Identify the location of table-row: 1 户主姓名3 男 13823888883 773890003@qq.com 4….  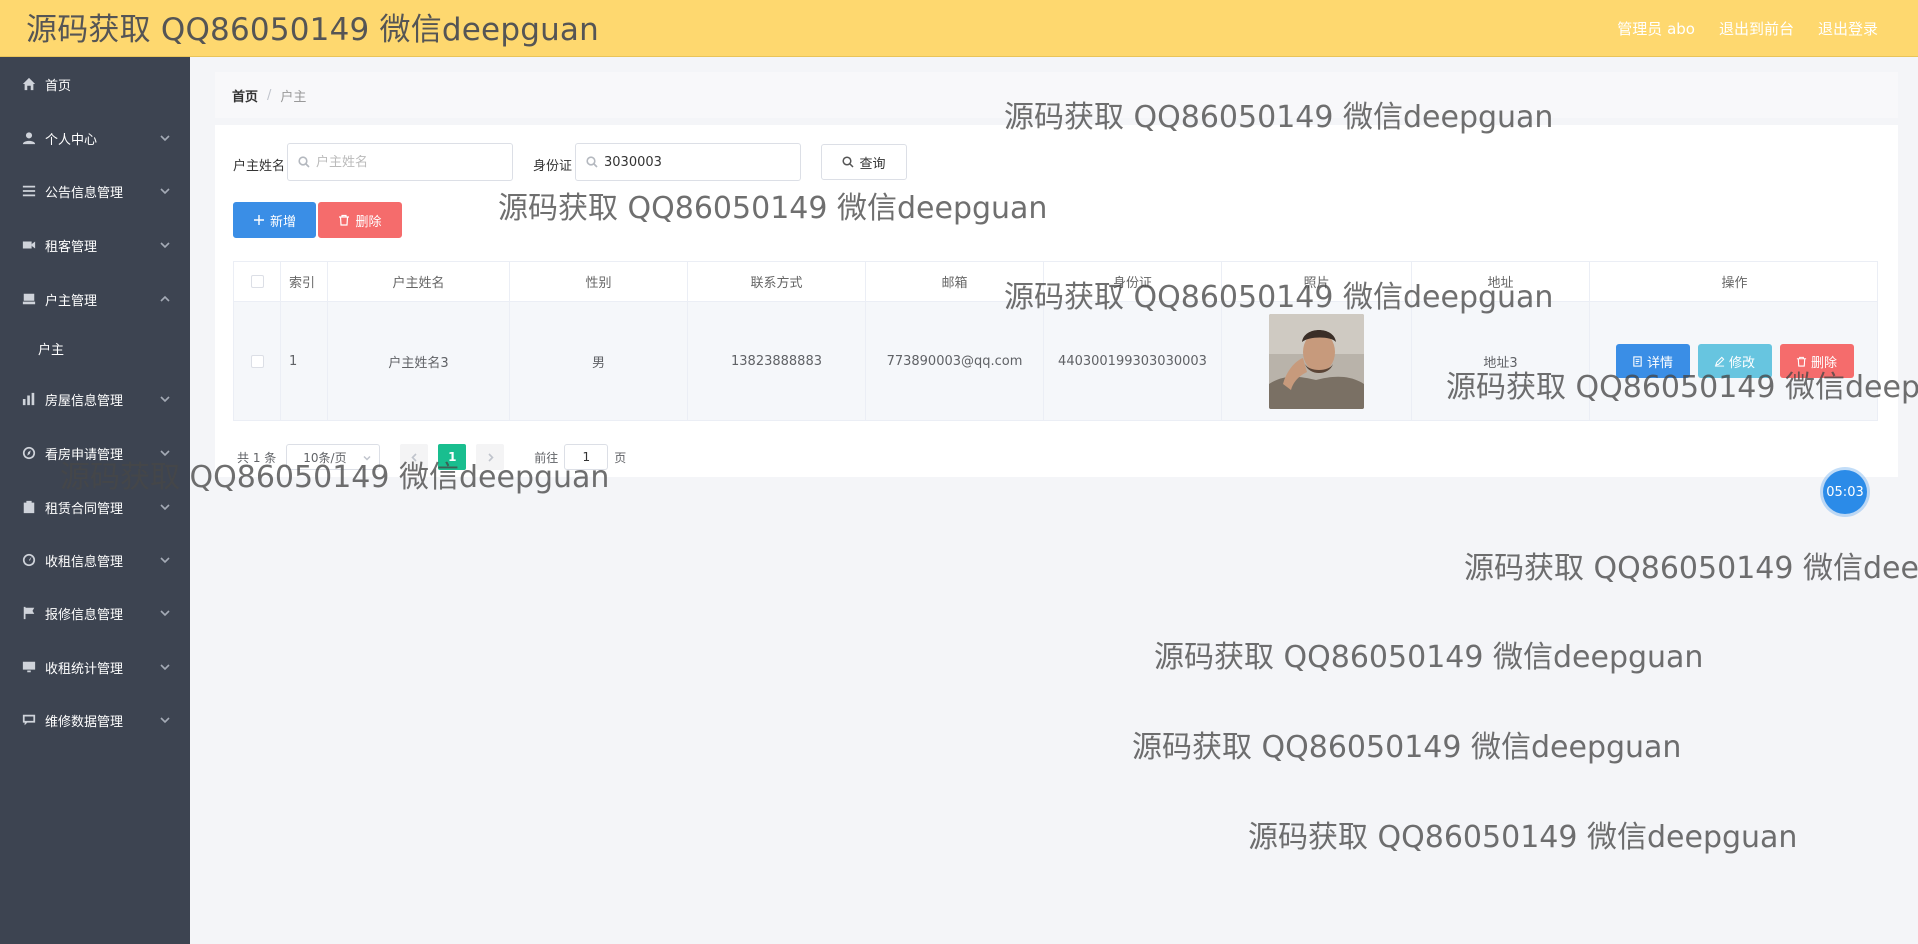
(1055, 361).